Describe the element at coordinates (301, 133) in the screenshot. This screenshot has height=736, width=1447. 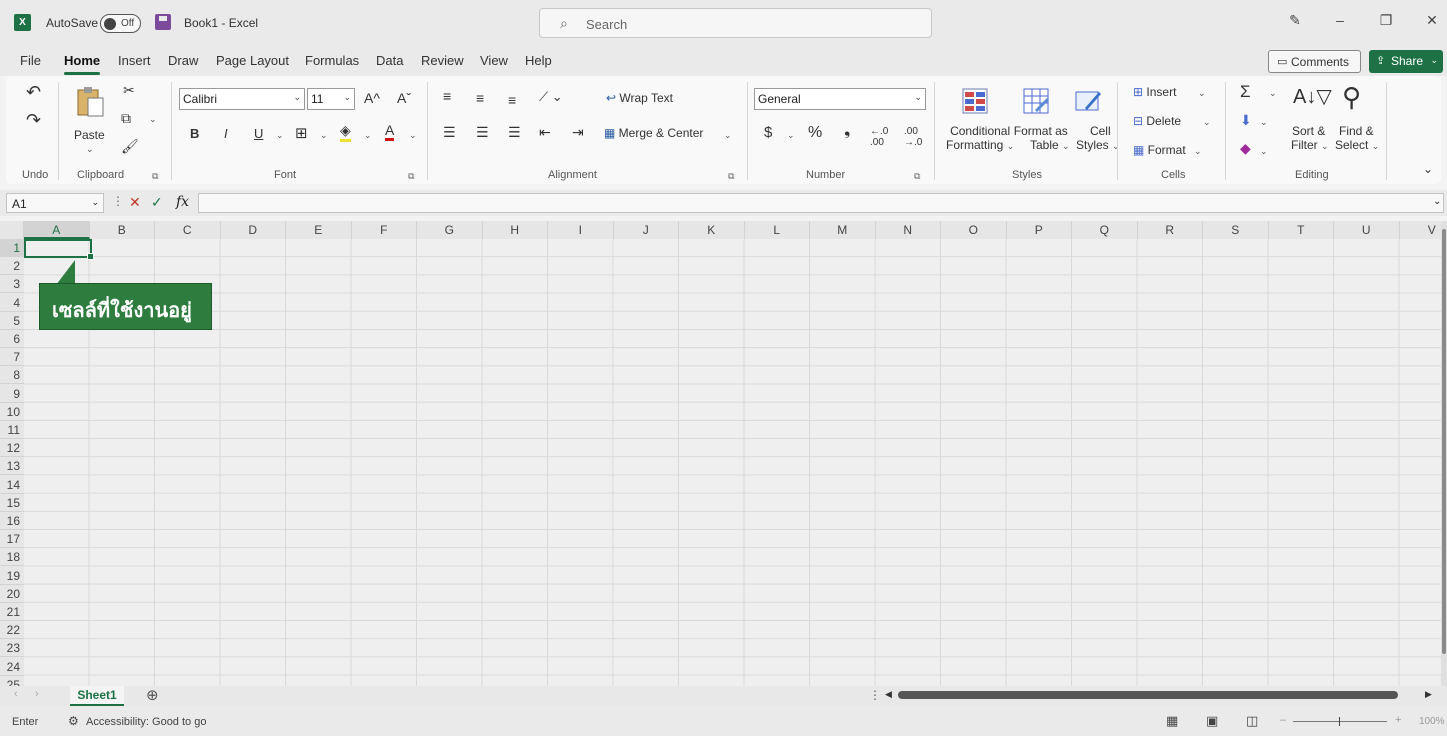
I see `borders-icon: ⊞` at that location.